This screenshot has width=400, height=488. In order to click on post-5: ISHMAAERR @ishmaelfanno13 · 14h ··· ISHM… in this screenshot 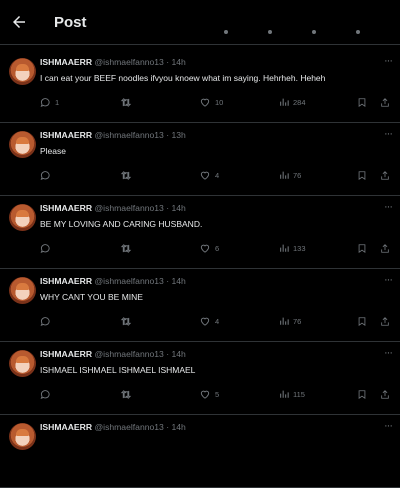, I will do `click(200, 378)`.